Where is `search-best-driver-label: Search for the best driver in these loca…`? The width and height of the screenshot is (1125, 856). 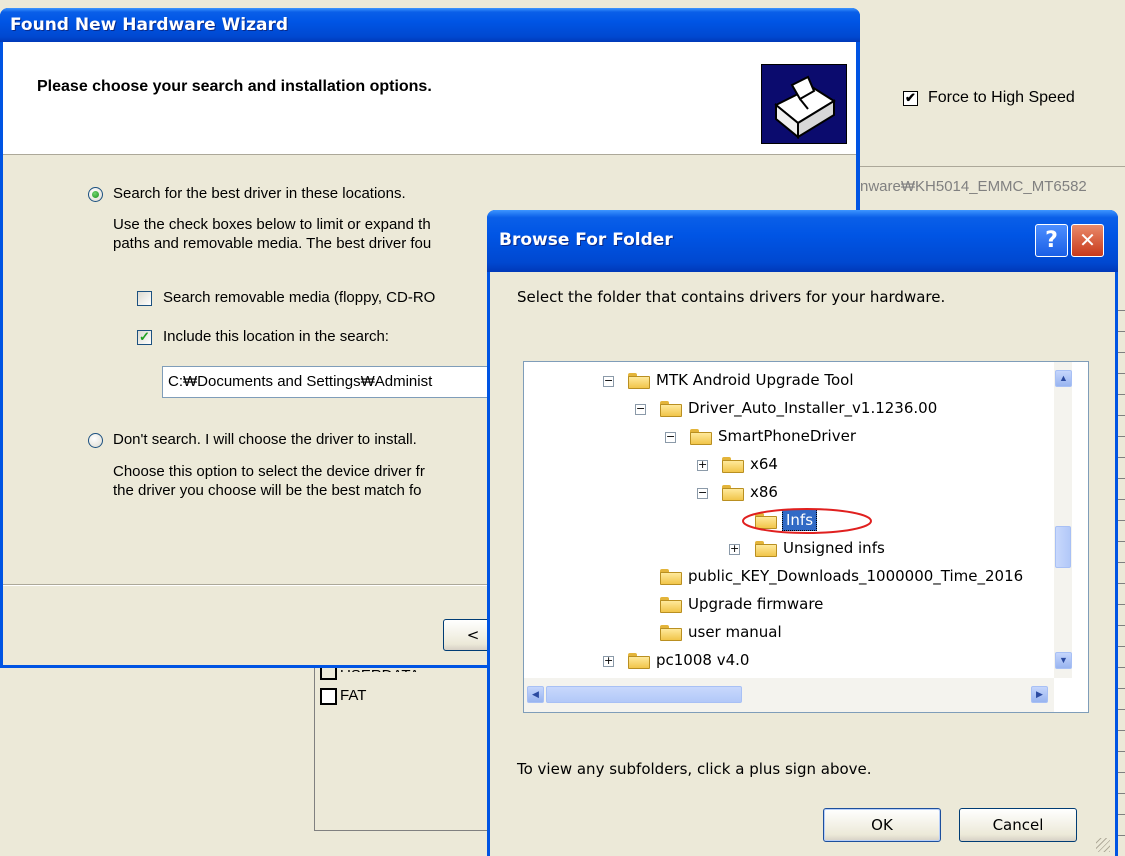 search-best-driver-label: Search for the best driver in these loca… is located at coordinates (259, 193).